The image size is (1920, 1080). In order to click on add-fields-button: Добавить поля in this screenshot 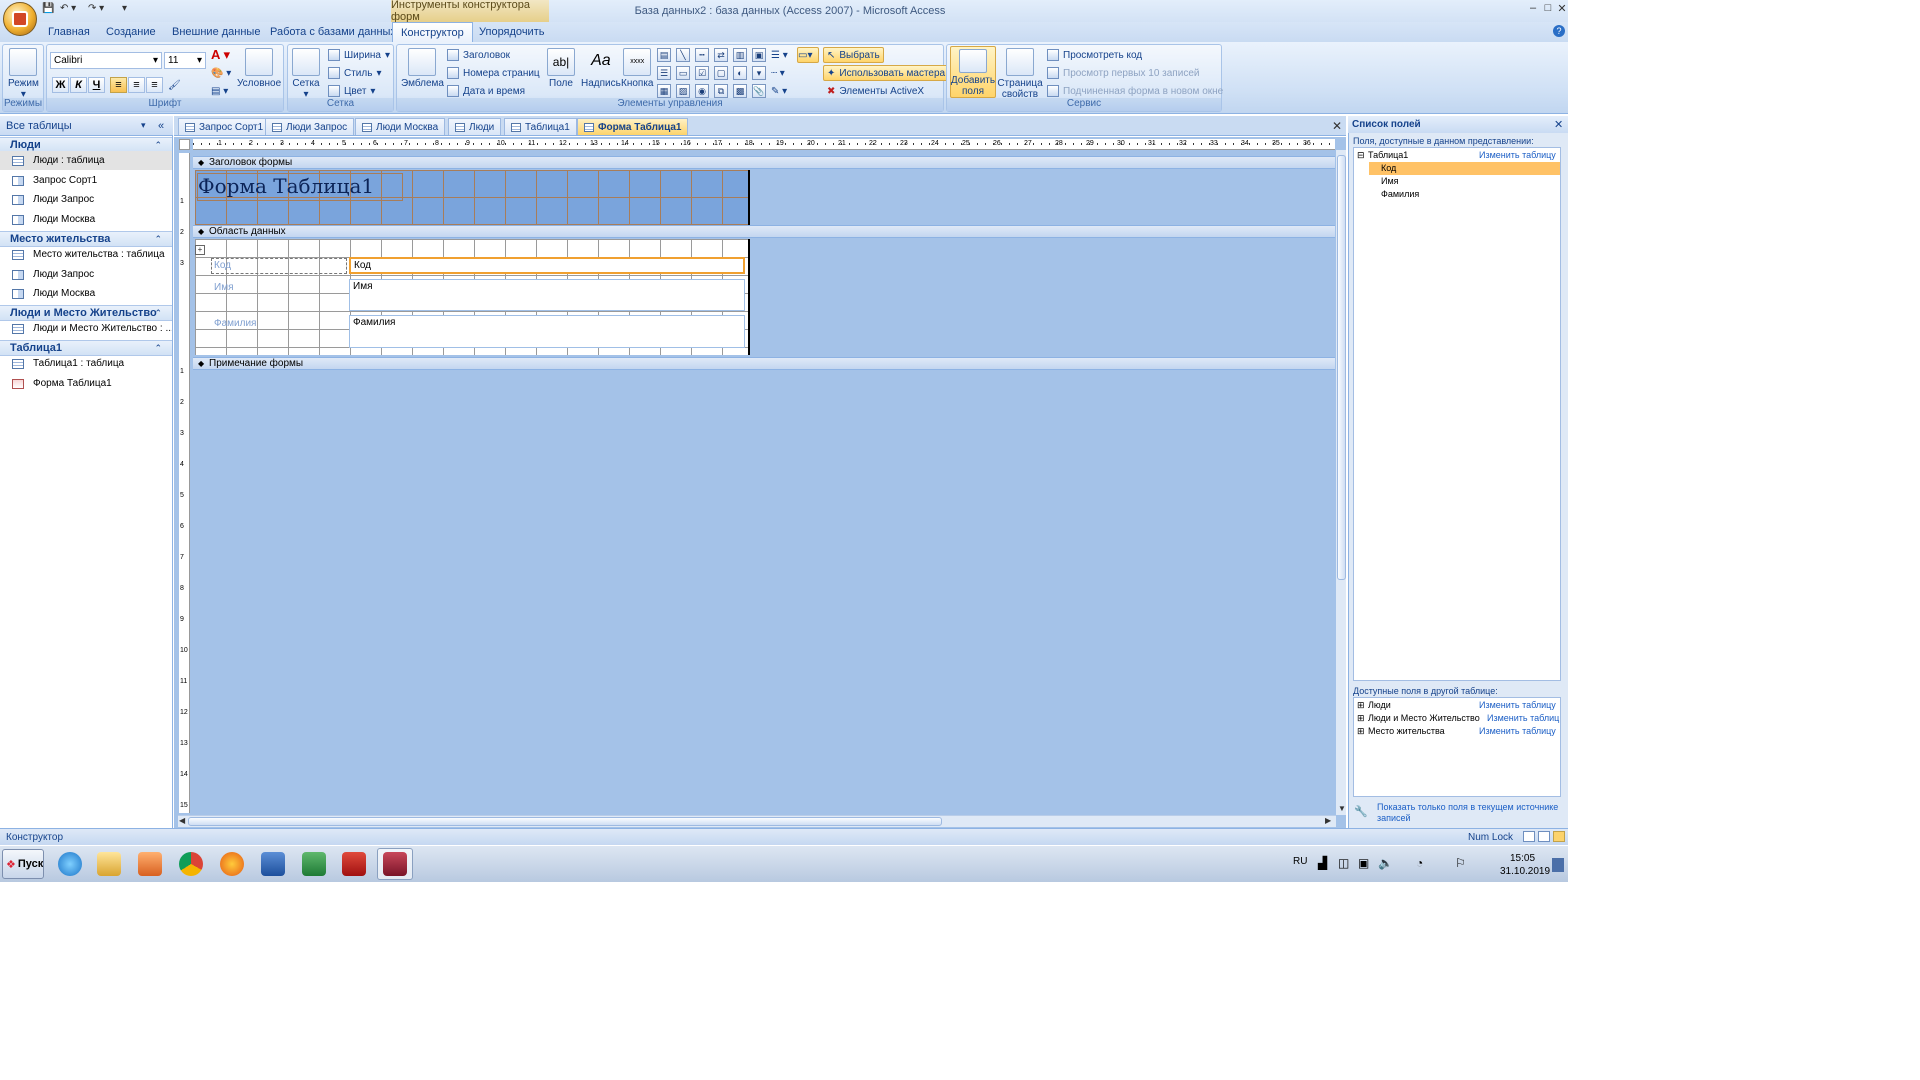, I will do `click(973, 72)`.